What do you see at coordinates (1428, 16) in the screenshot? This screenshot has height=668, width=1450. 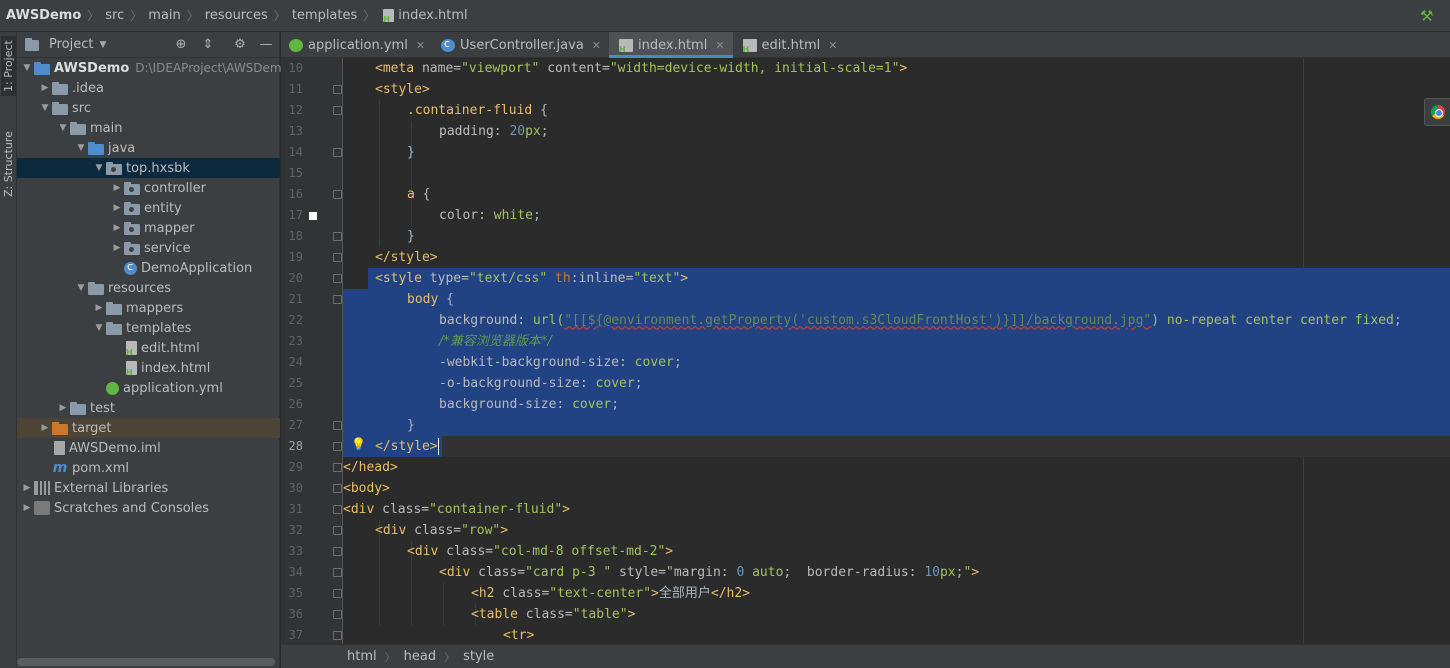 I see `build-hammer-icon: ⚒` at bounding box center [1428, 16].